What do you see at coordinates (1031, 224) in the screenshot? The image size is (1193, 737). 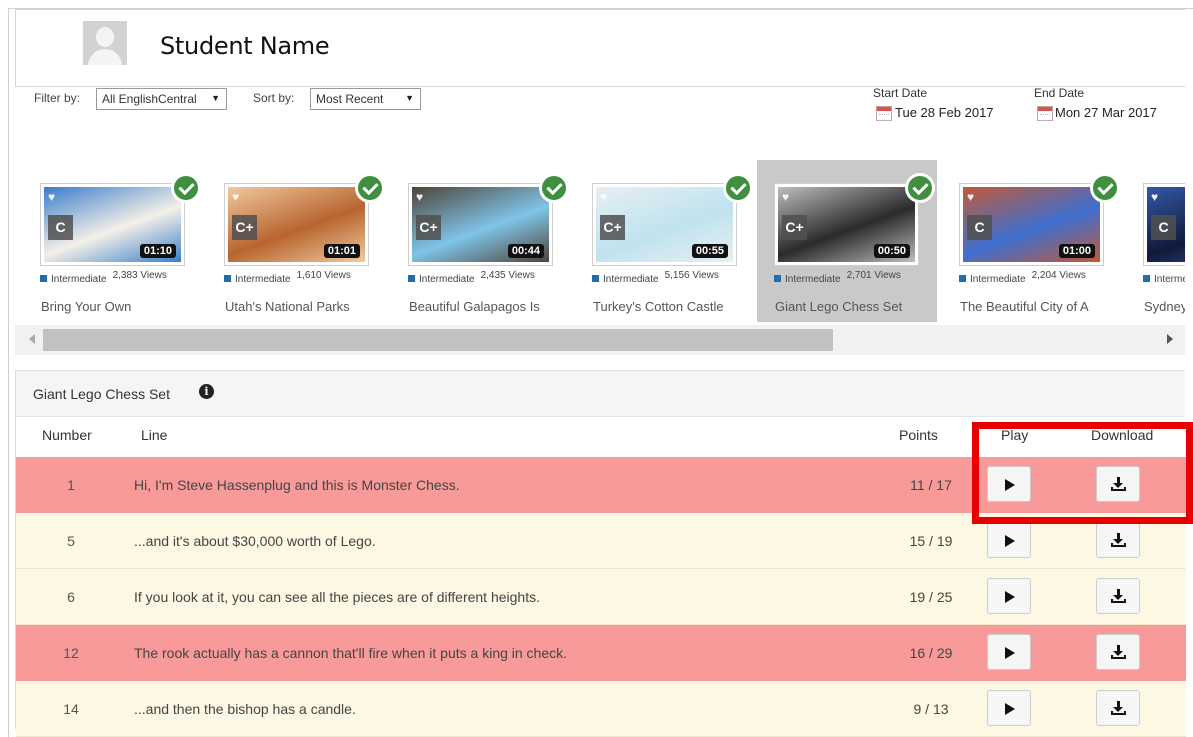 I see `video-thumbnail: ♥ C 01:00` at bounding box center [1031, 224].